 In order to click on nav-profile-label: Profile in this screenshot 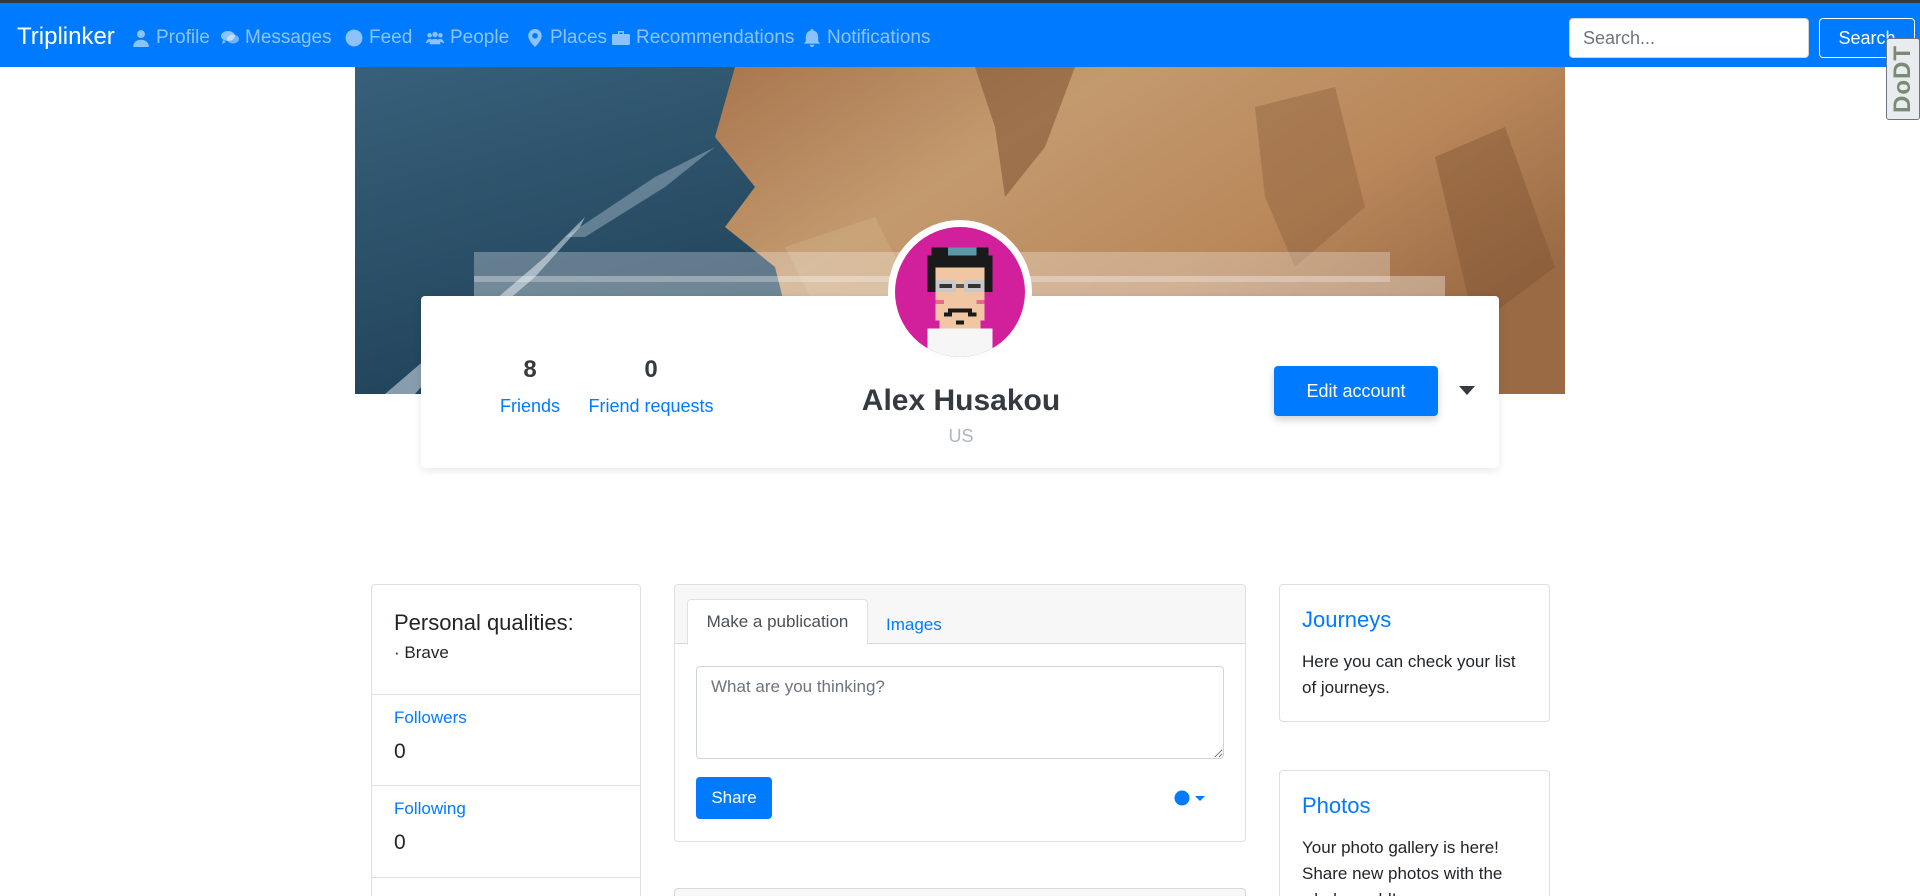, I will do `click(183, 37)`.